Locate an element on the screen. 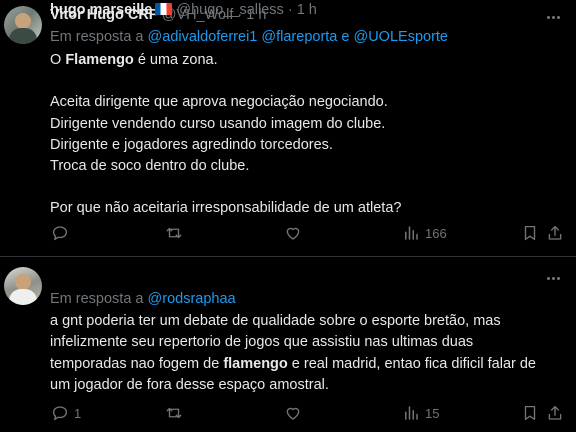 The width and height of the screenshot is (576, 432). text-segment: é uma zona. is located at coordinates (175, 60).